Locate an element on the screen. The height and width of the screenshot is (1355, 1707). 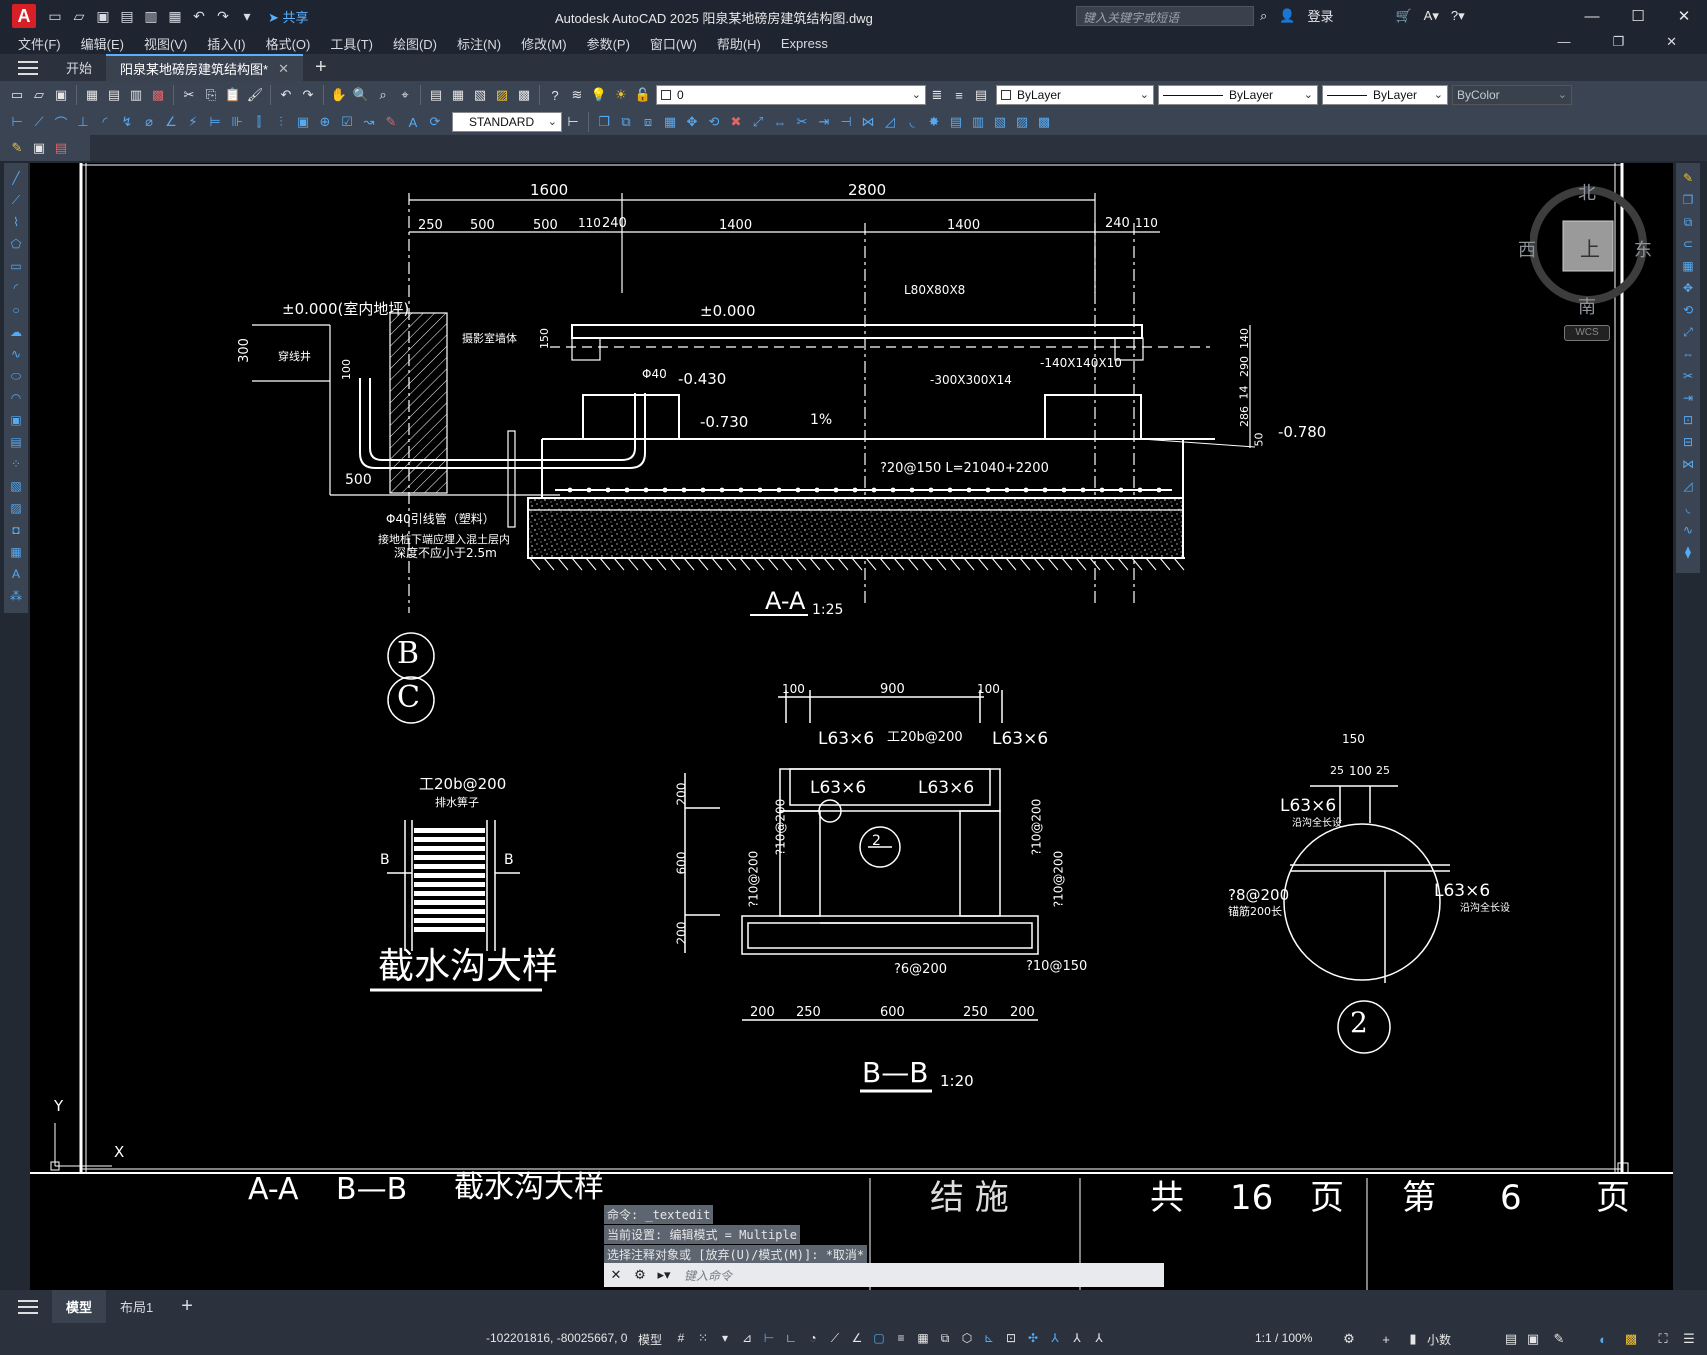
table-icon: ▦ is located at coordinates (16, 552).